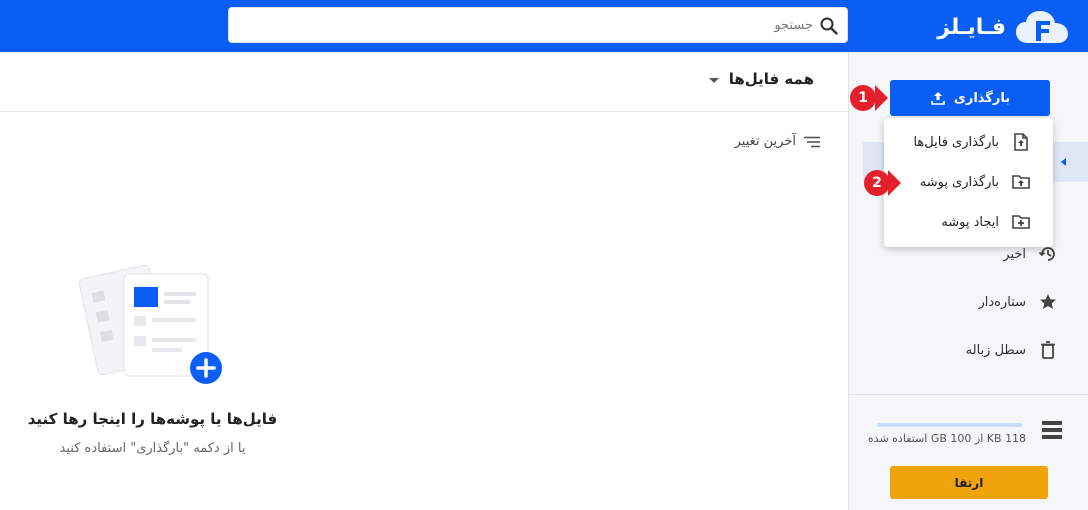 The image size is (1088, 510). Describe the element at coordinates (812, 141) in the screenshot. I see `sort-icon` at that location.